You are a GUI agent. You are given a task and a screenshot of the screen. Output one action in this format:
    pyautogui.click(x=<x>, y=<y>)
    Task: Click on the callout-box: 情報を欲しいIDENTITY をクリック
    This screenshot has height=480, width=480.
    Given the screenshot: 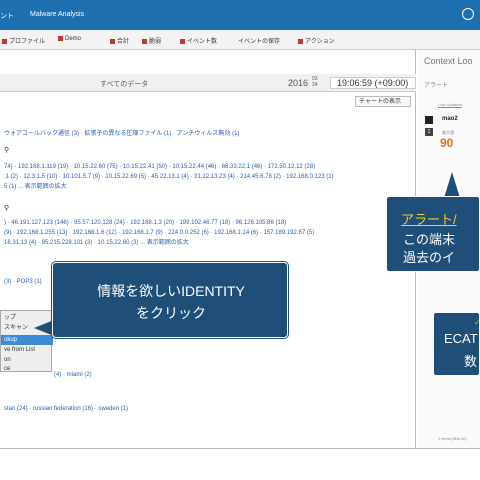 What is the action you would take?
    pyautogui.click(x=170, y=300)
    